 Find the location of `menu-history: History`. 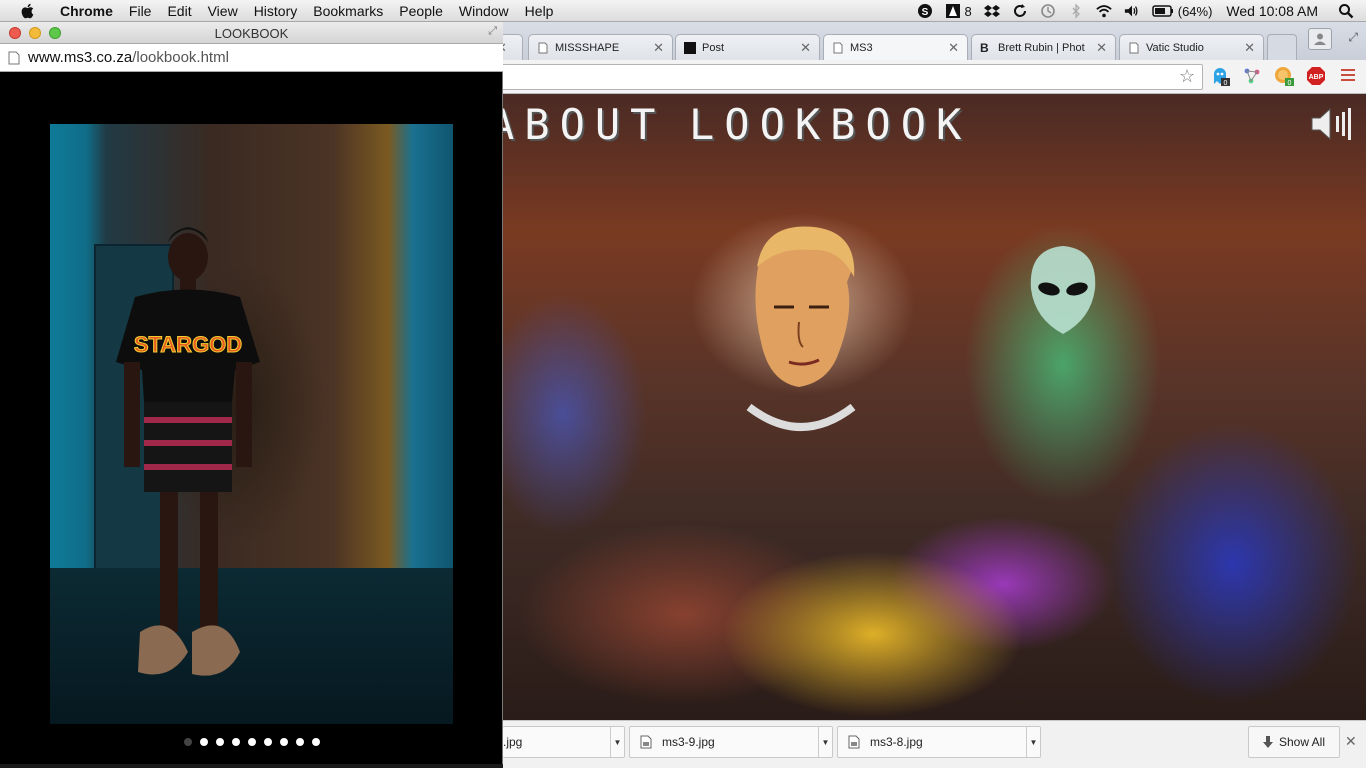

menu-history: History is located at coordinates (276, 11).